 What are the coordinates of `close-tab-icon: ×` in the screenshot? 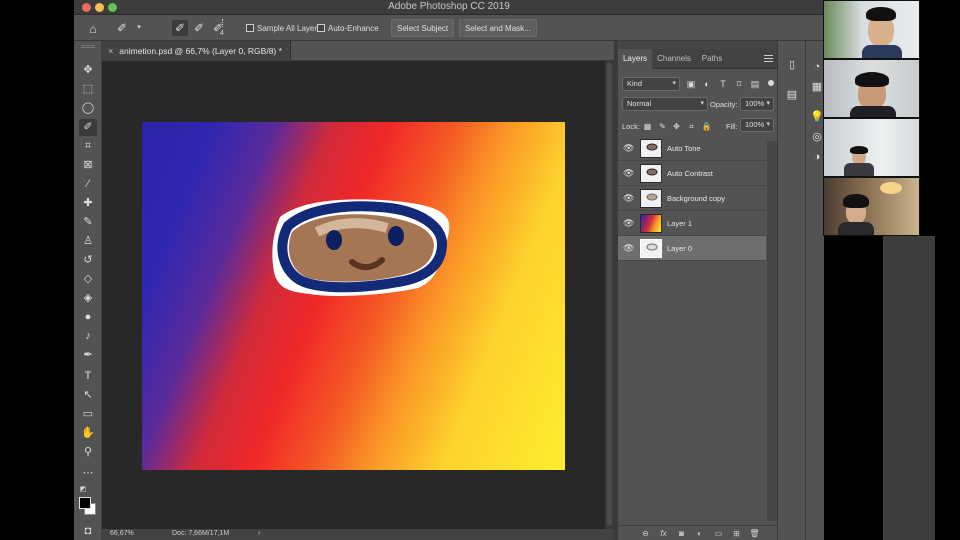 It's located at (110, 51).